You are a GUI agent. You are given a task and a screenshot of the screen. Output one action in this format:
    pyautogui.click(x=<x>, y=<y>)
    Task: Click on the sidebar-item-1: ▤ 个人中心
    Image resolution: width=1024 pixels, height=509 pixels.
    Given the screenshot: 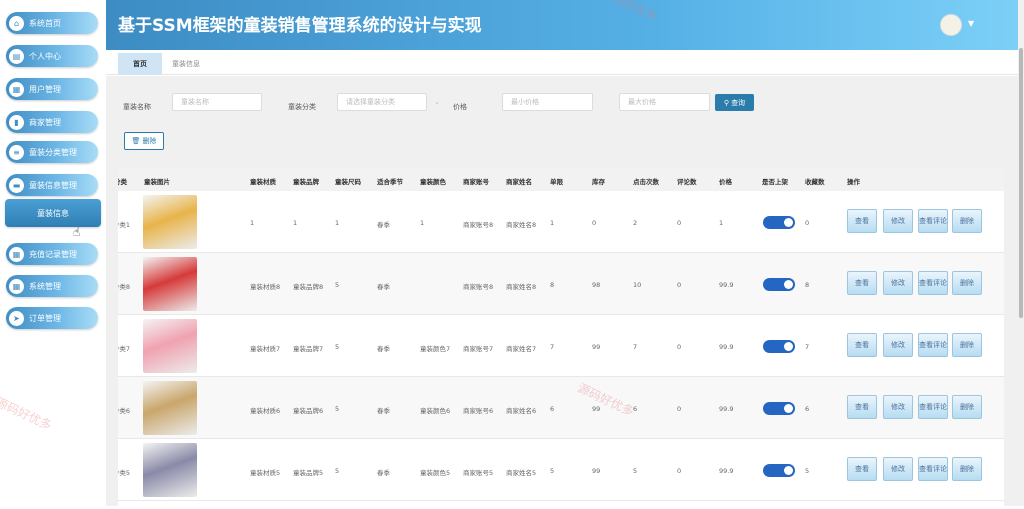 What is the action you would take?
    pyautogui.click(x=52, y=56)
    